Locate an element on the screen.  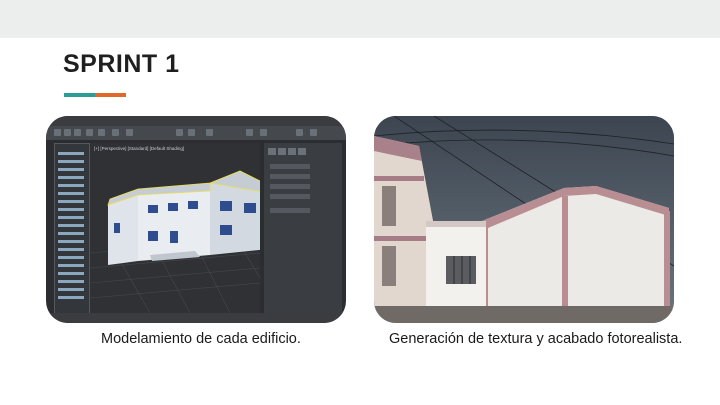
slide-title: SPRINT 1 is located at coordinates (121, 64).